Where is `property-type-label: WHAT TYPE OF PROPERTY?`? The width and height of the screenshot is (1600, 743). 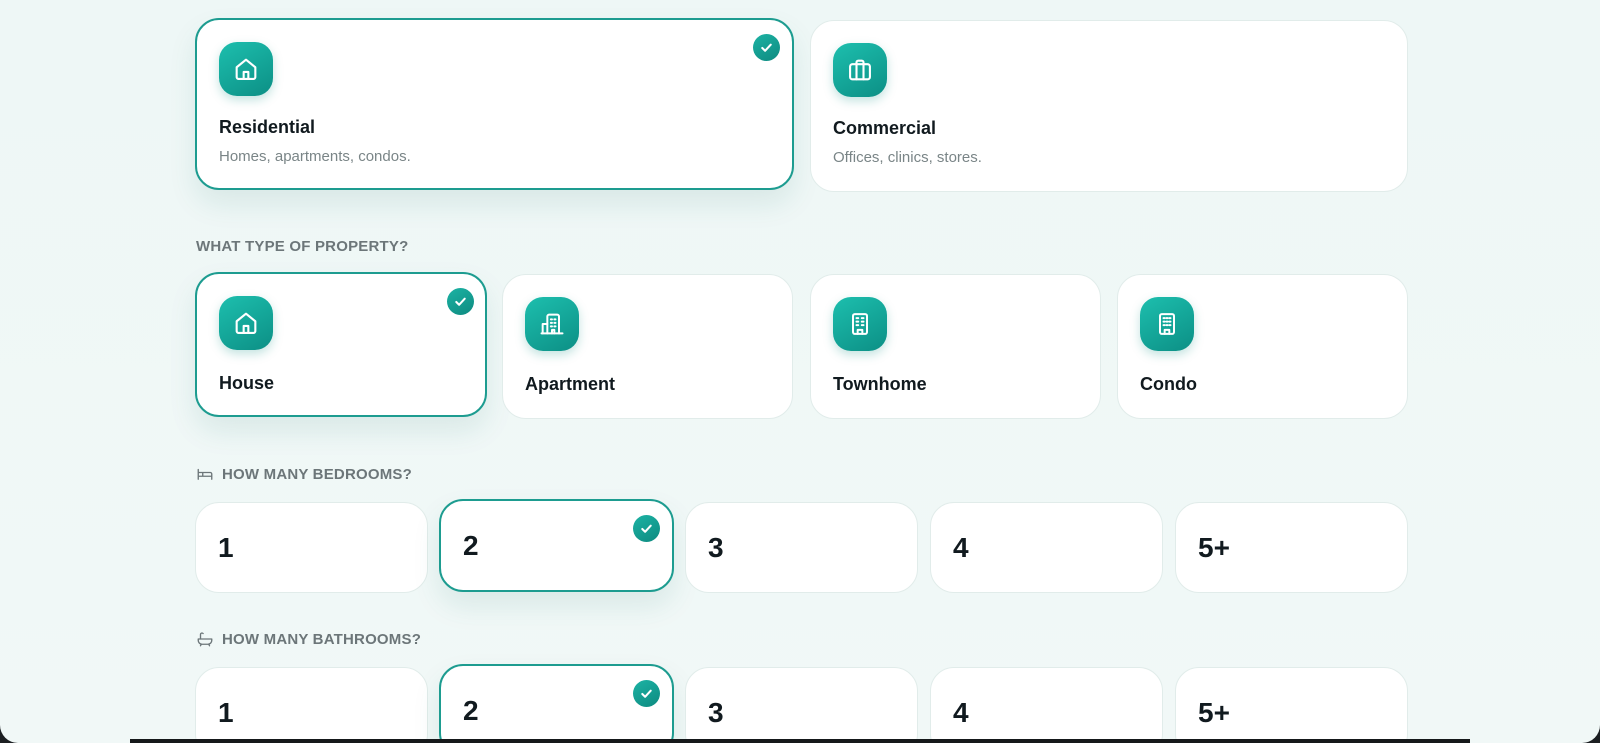 property-type-label: WHAT TYPE OF PROPERTY? is located at coordinates (302, 246).